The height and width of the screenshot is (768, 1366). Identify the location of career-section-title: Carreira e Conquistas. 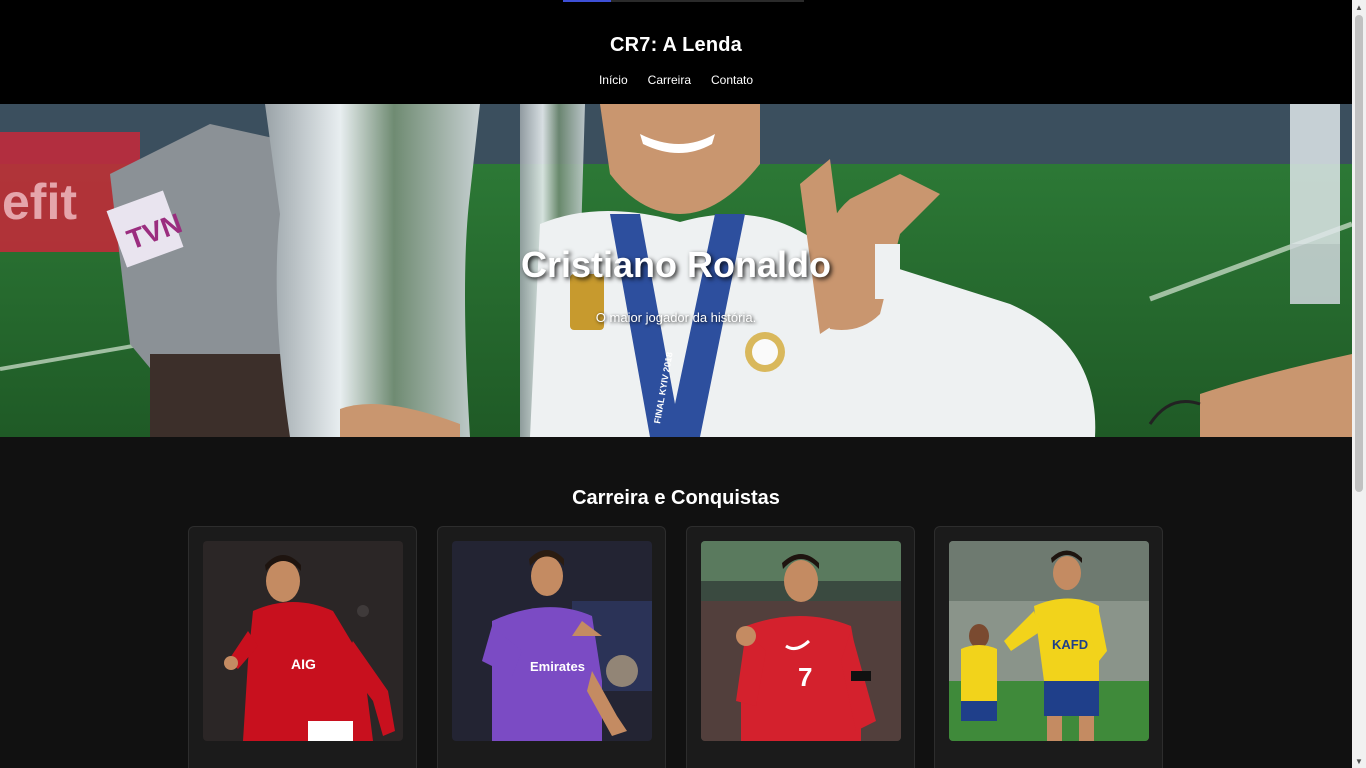
(676, 498).